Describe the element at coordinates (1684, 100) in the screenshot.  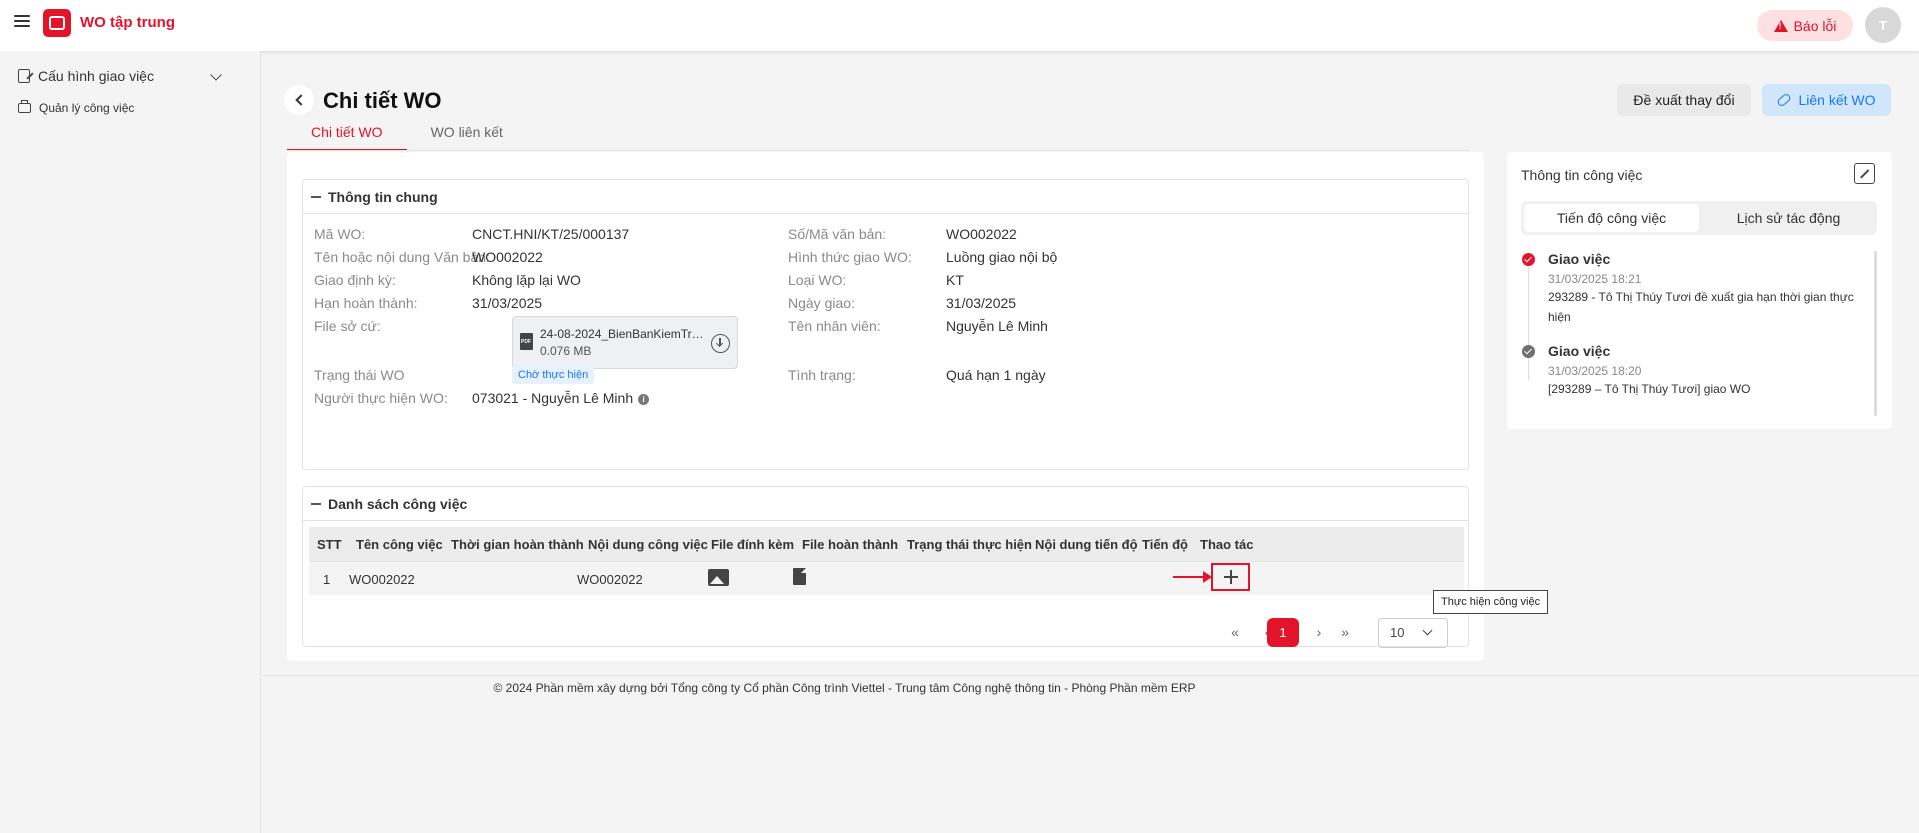
I see `propose-change-button: Đề xuất thay đổi` at that location.